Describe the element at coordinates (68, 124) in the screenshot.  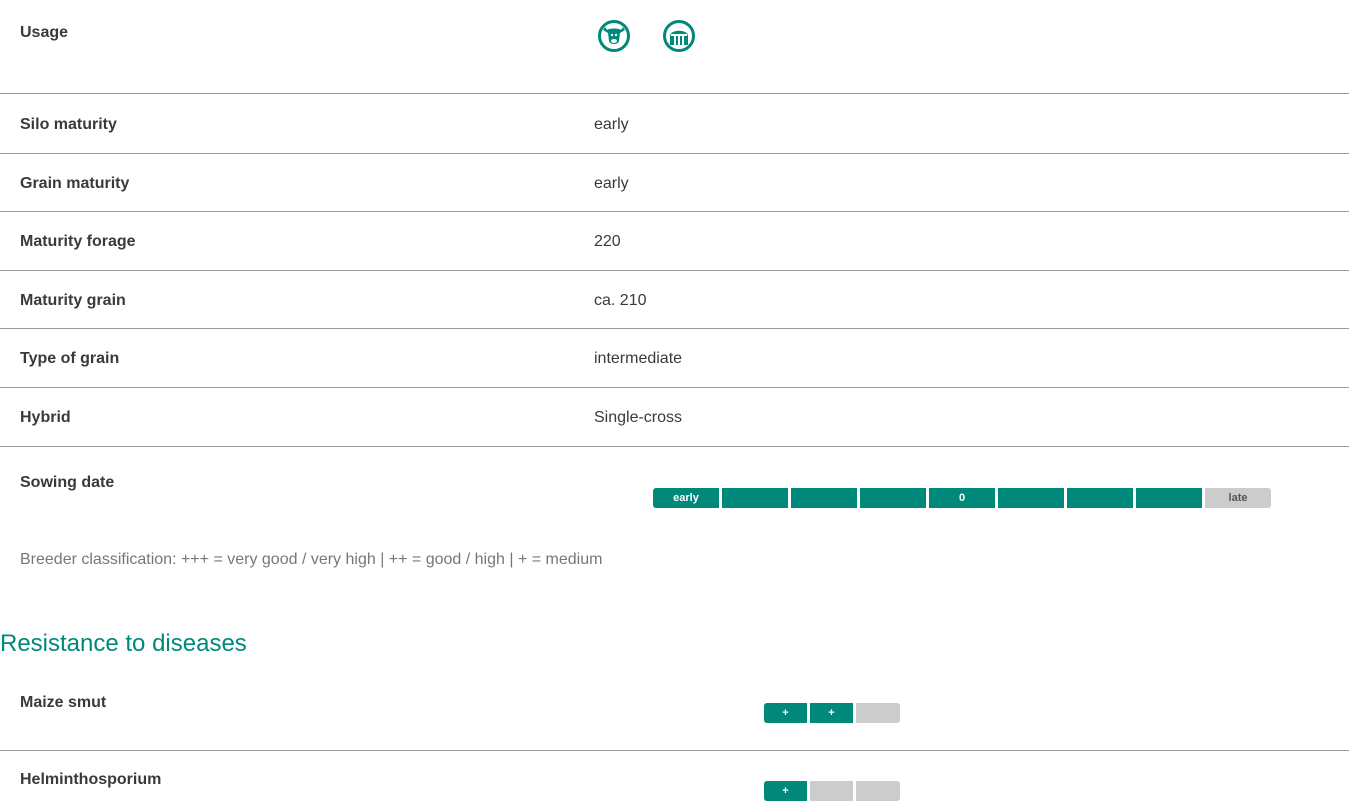
I see `row-label: Silo maturity` at that location.